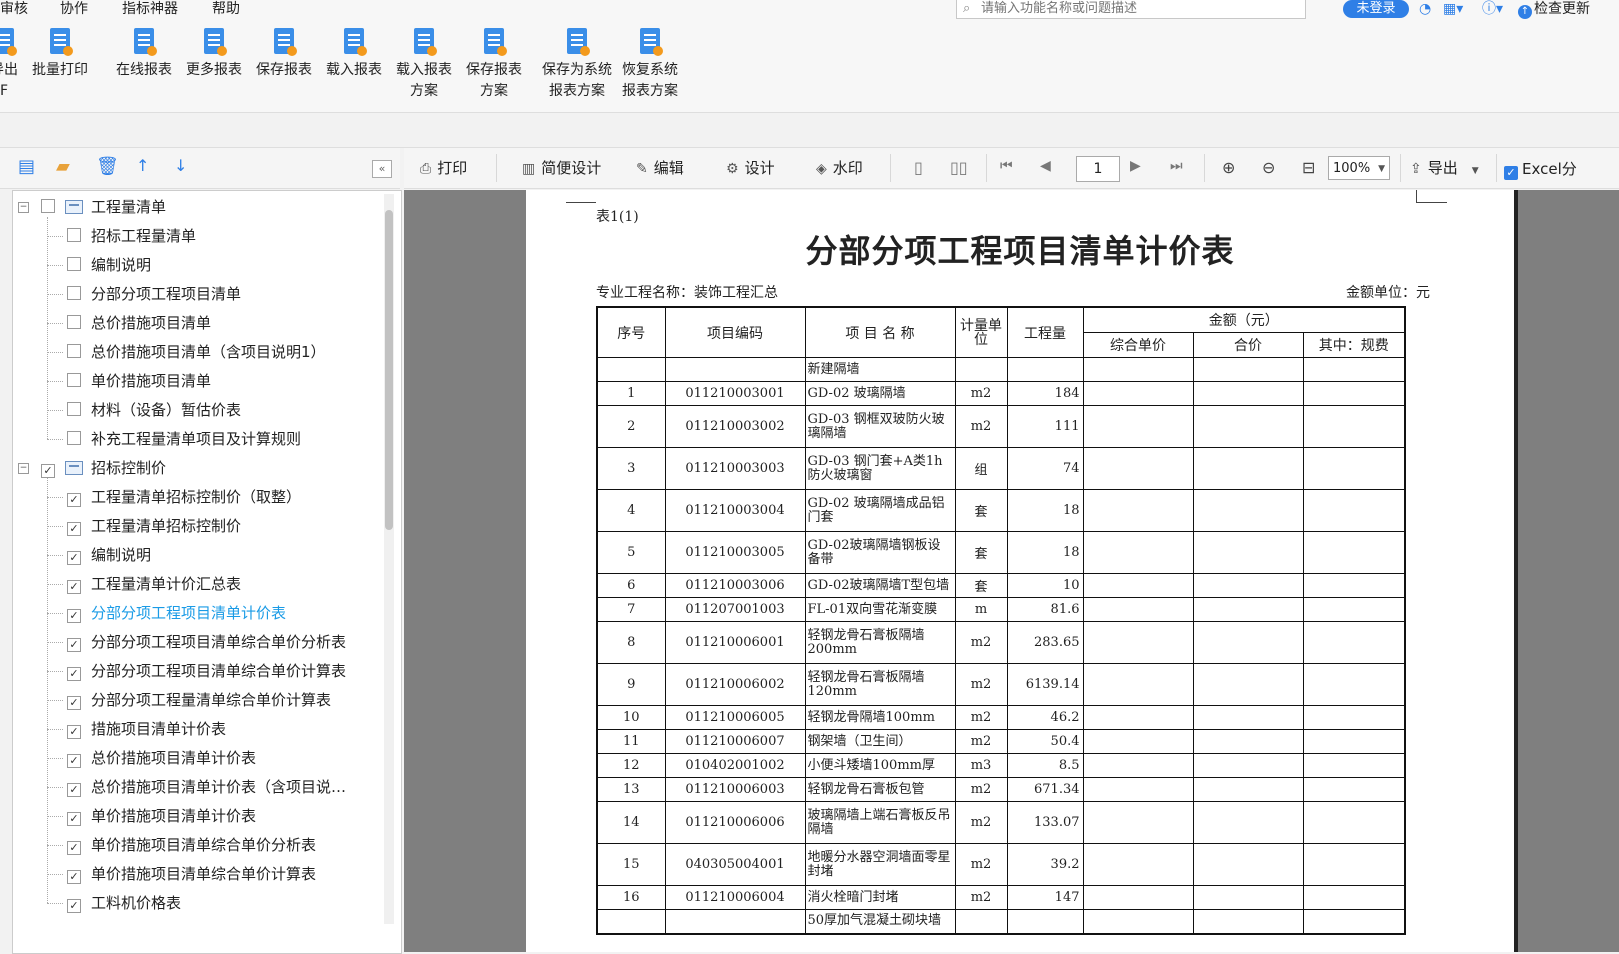 The image size is (1619, 954). I want to click on excel-checkbox: ✓ Excel分, so click(1540, 169).